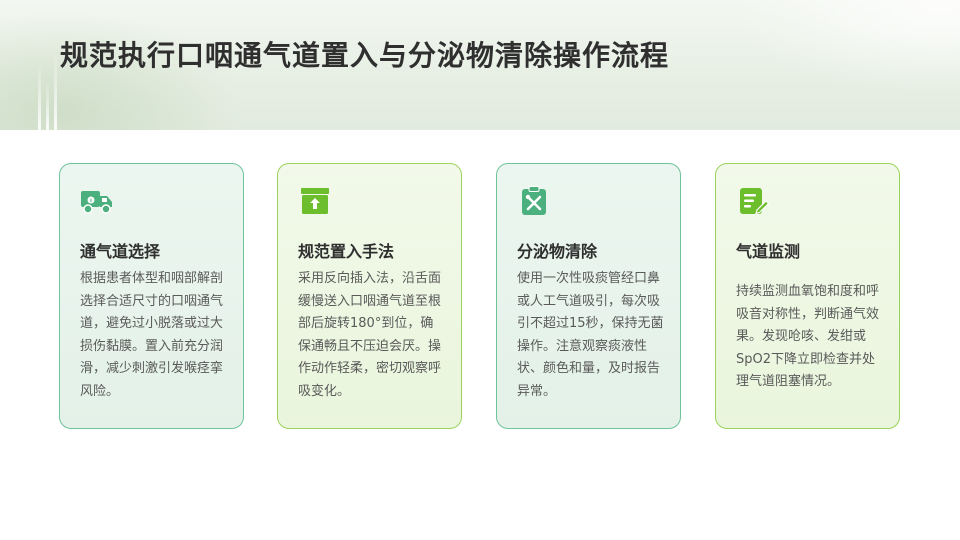 Image resolution: width=960 pixels, height=540 pixels. What do you see at coordinates (768, 251) in the screenshot?
I see `card-heading: 气道监测` at bounding box center [768, 251].